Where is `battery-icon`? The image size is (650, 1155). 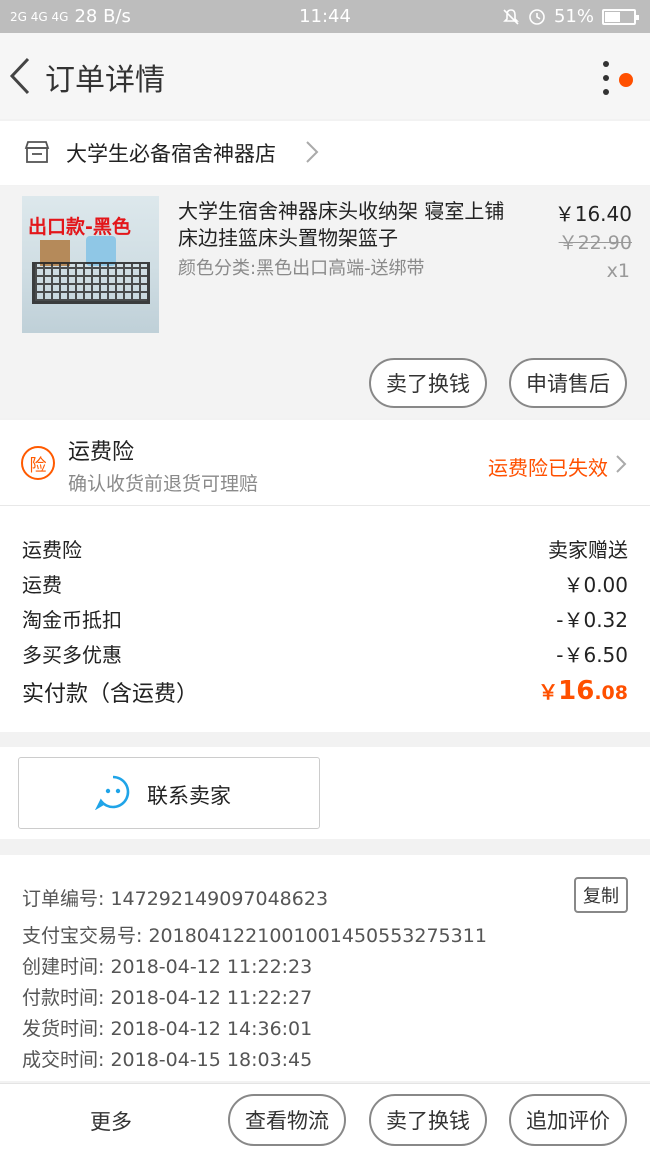 battery-icon is located at coordinates (620, 16).